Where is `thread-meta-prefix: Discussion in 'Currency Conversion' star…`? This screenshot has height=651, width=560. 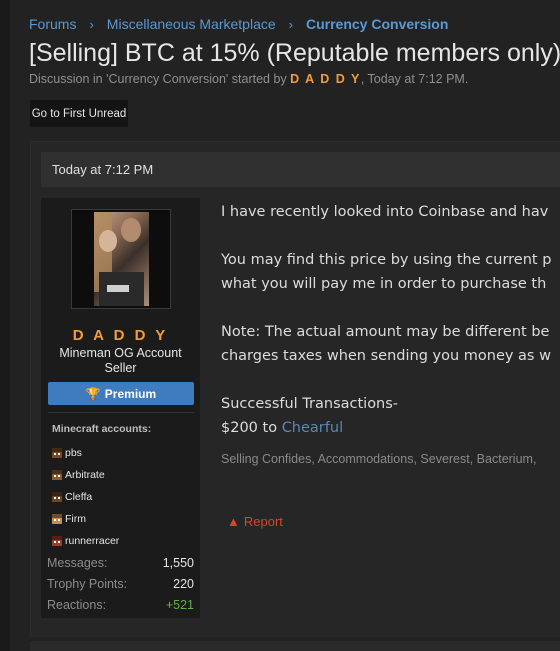 thread-meta-prefix: Discussion in 'Currency Conversion' star… is located at coordinates (160, 79).